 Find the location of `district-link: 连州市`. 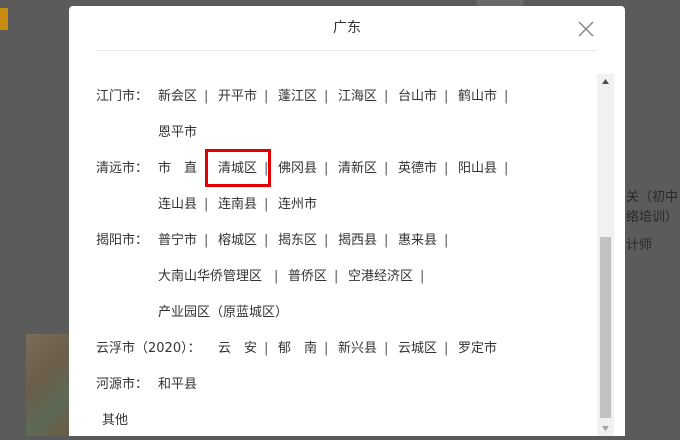

district-link: 连州市 is located at coordinates (297, 205).